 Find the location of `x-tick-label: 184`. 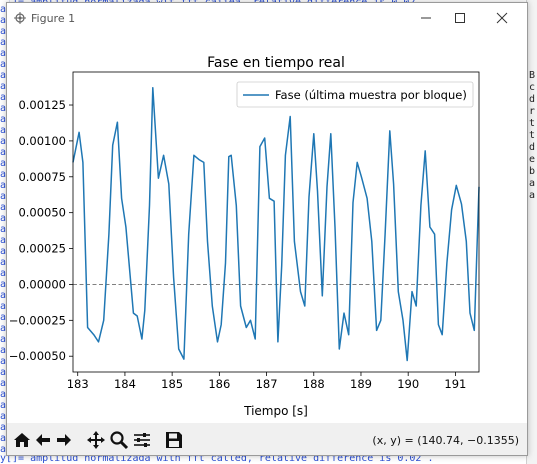

x-tick-label: 184 is located at coordinates (125, 384).